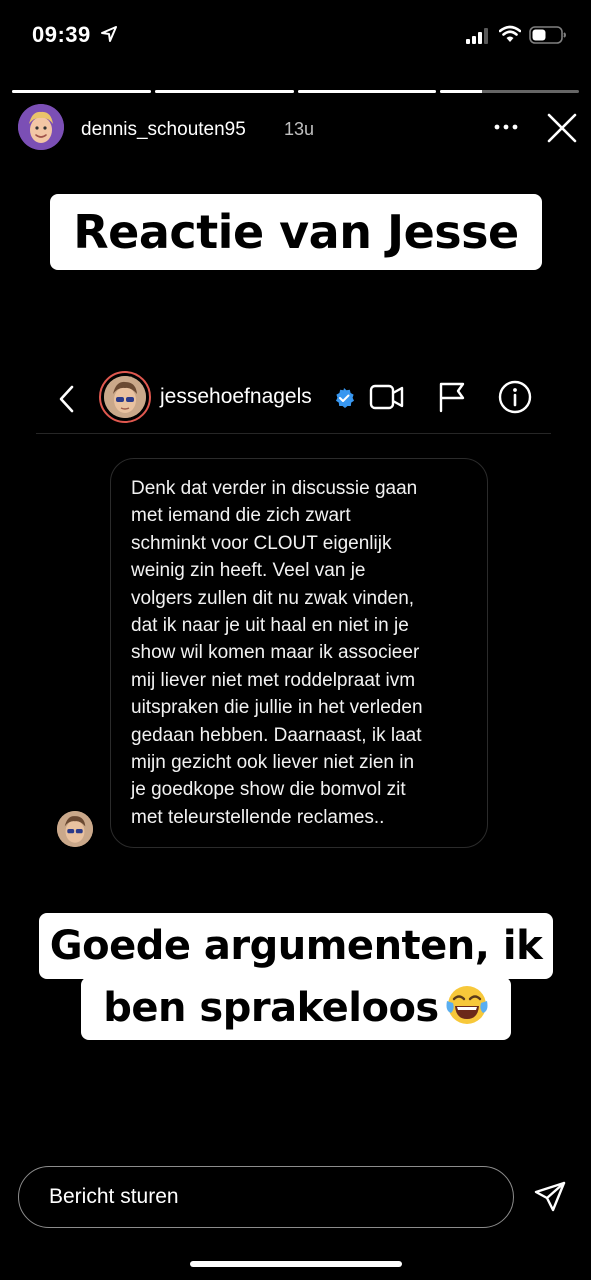 This screenshot has width=591, height=1280. What do you see at coordinates (61, 34) in the screenshot?
I see `status-time: 09:39` at bounding box center [61, 34].